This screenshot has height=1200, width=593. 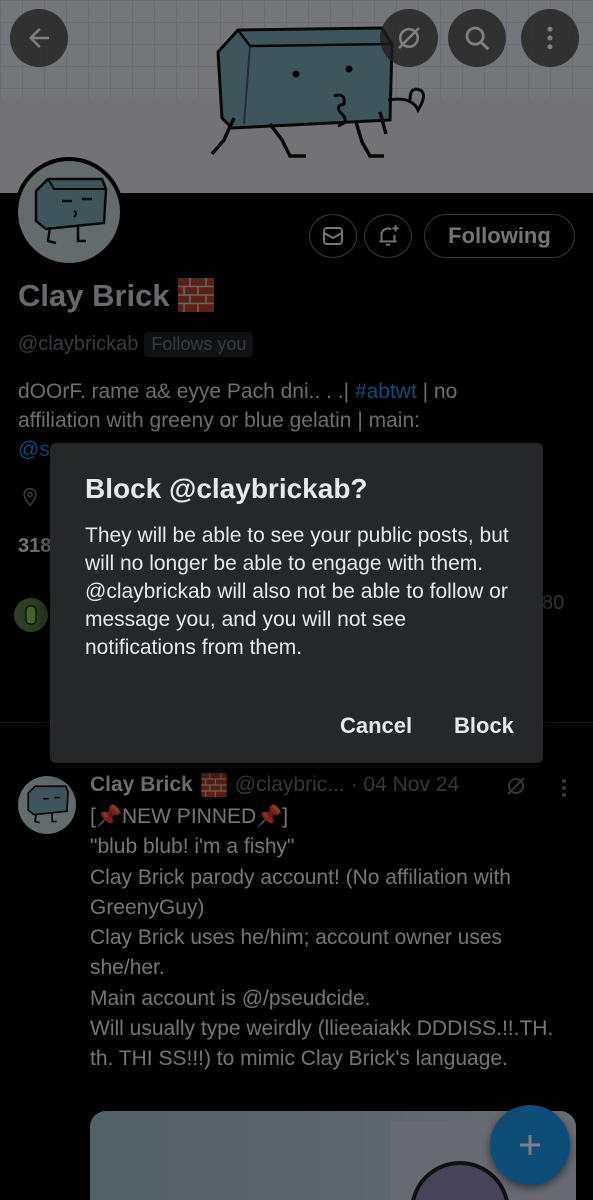 I want to click on dialog-title: Block @claybrickab?, so click(x=226, y=488).